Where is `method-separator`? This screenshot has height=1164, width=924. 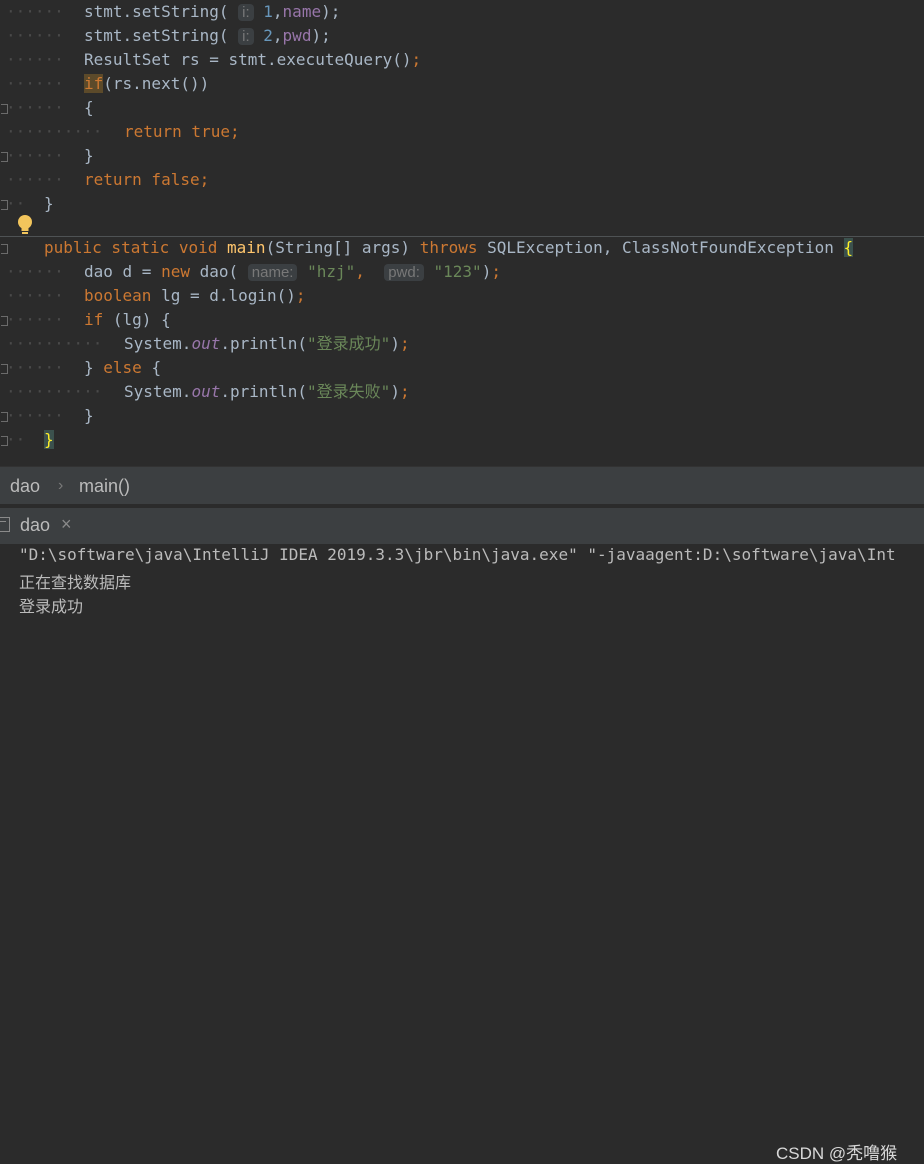 method-separator is located at coordinates (462, 236).